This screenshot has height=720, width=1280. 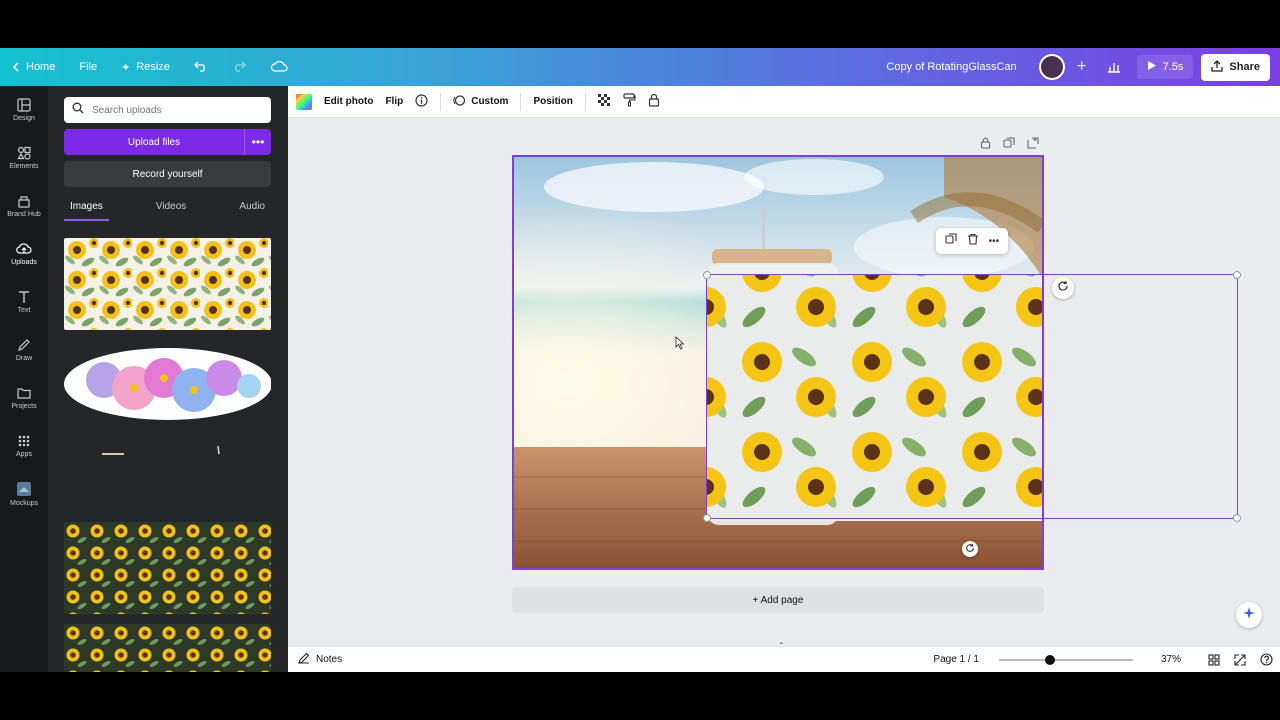 What do you see at coordinates (680, 345) in the screenshot?
I see `mouse-cursor-icon` at bounding box center [680, 345].